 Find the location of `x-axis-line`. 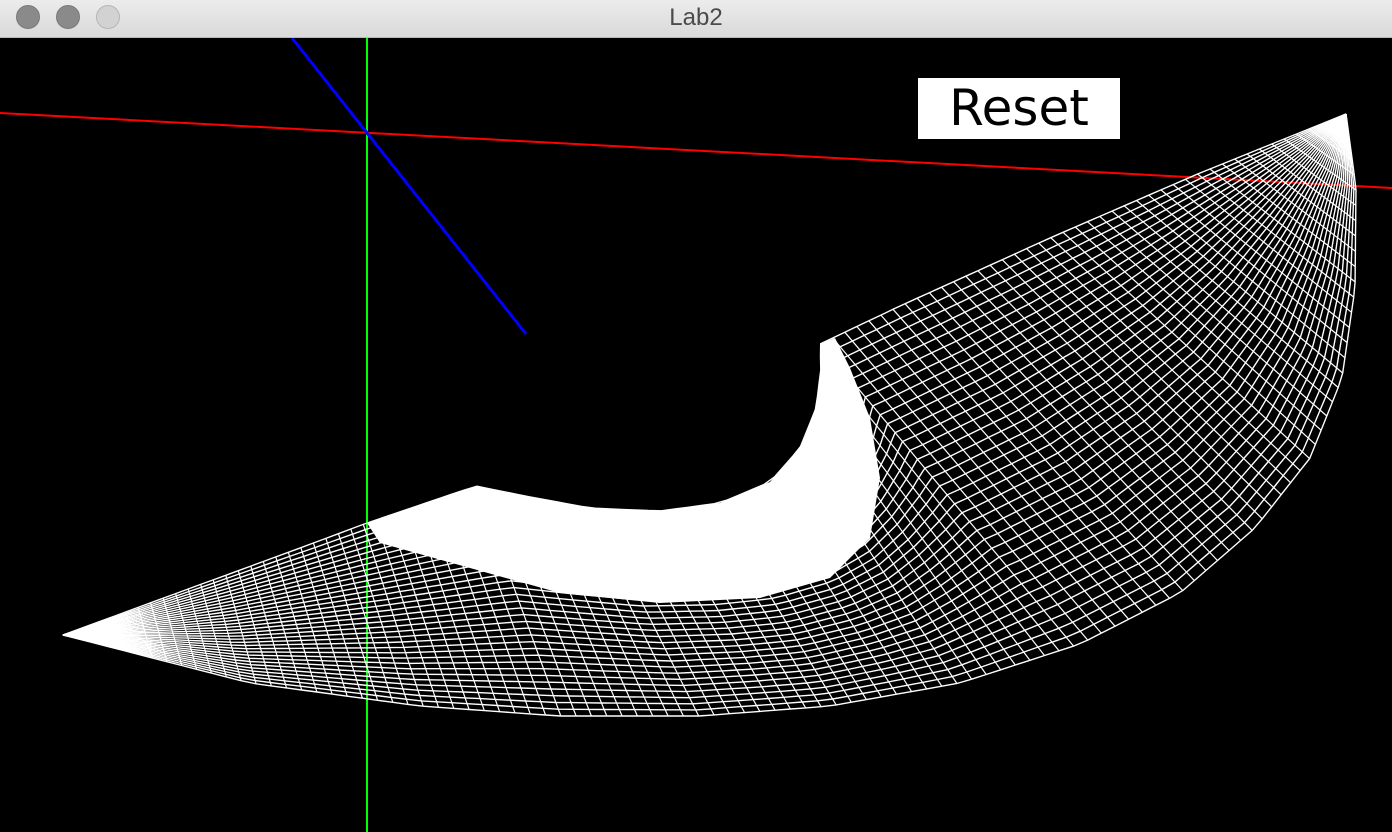

x-axis-line is located at coordinates (696, 150).